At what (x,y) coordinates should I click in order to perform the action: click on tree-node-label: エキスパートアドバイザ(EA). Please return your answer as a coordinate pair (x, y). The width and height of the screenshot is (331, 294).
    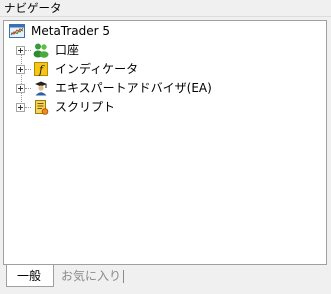
    Looking at the image, I should click on (133, 88).